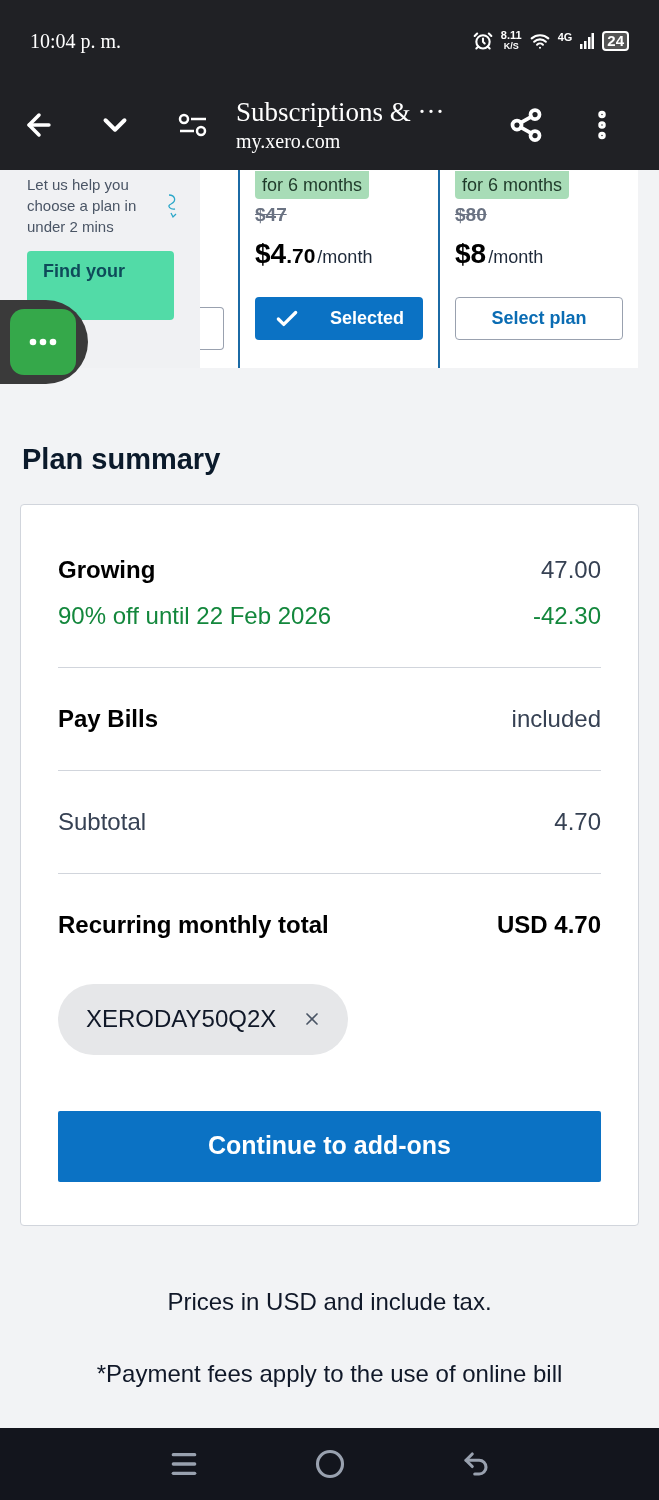 The image size is (659, 1500). What do you see at coordinates (341, 112) in the screenshot?
I see `page-title: Subscriptions & ···` at bounding box center [341, 112].